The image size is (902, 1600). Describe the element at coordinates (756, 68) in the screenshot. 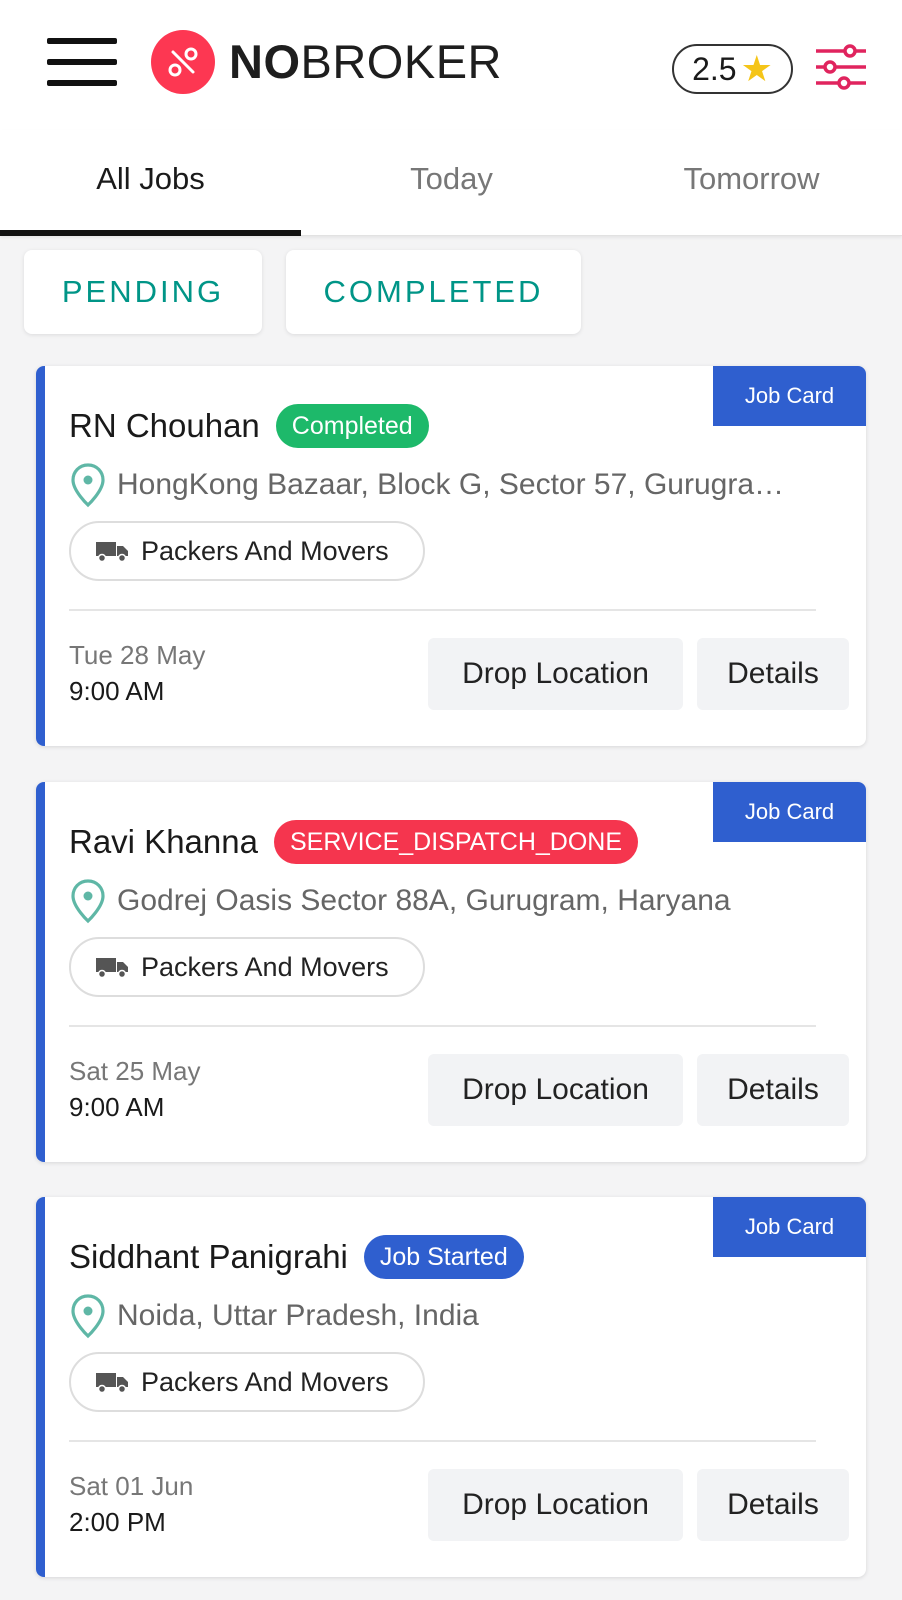

I see `star-icon: ★` at that location.